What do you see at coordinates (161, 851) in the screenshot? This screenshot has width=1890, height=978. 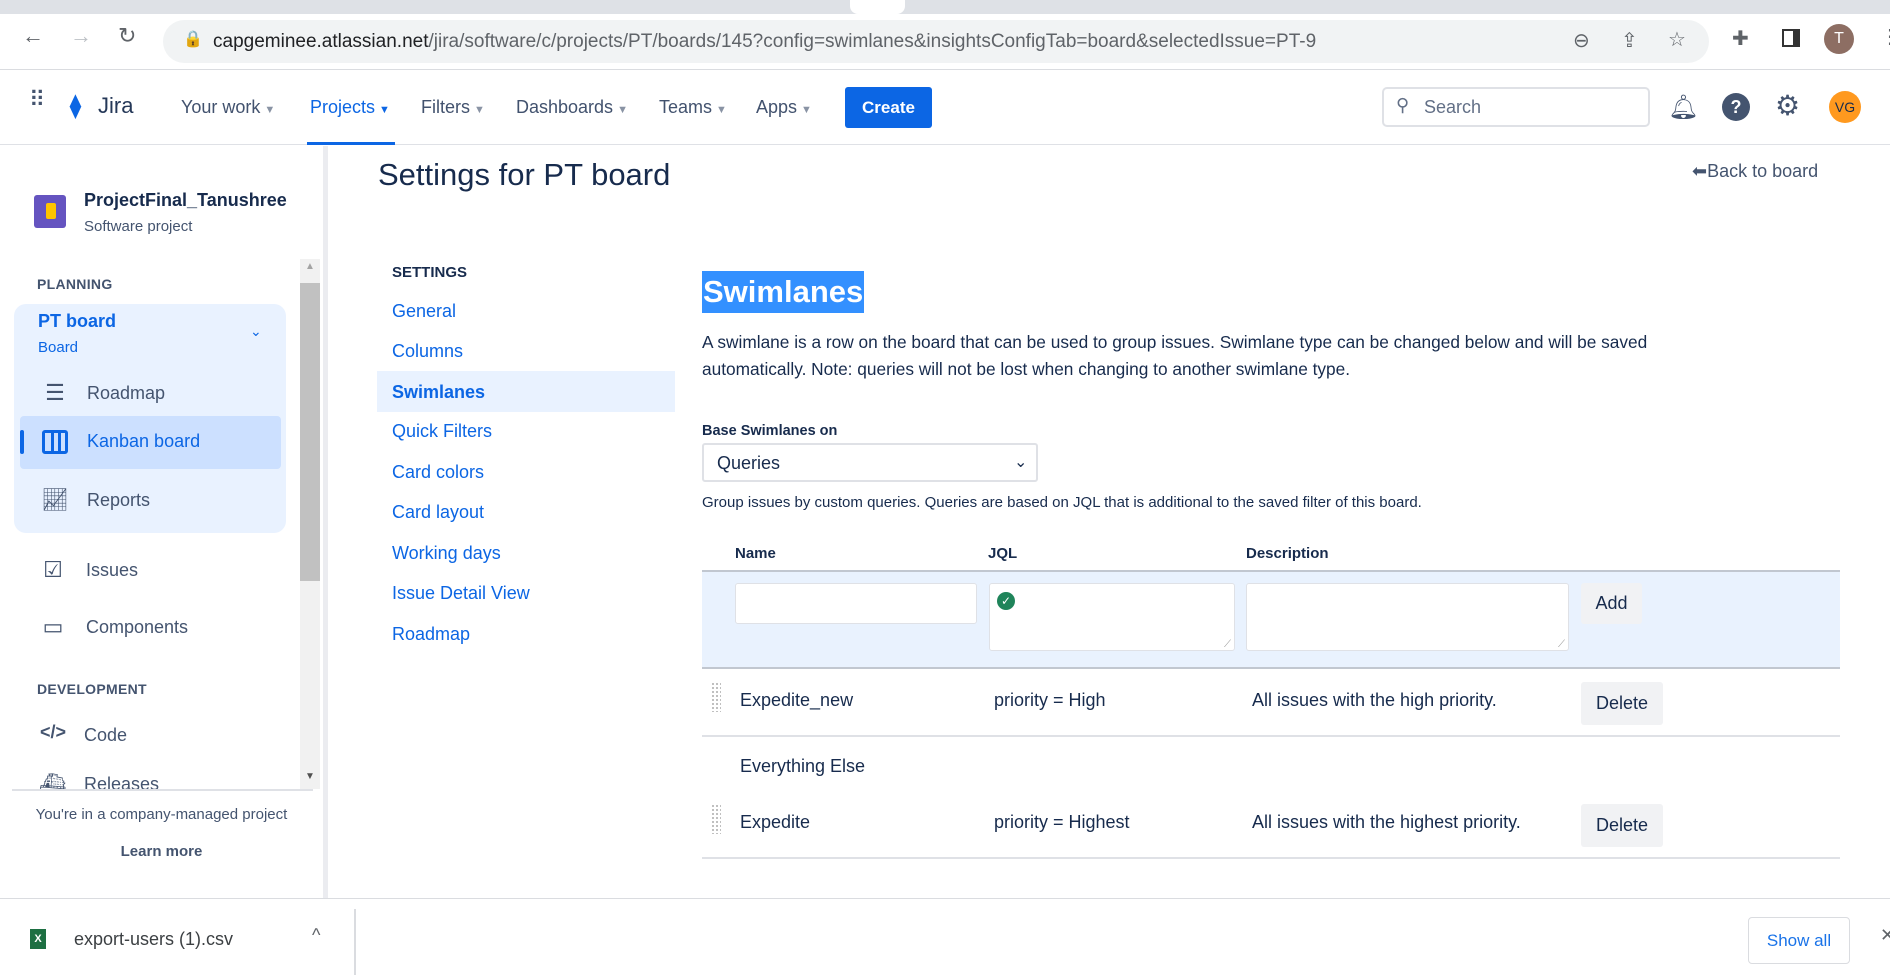 I see `learn-more-link: Learn more` at bounding box center [161, 851].